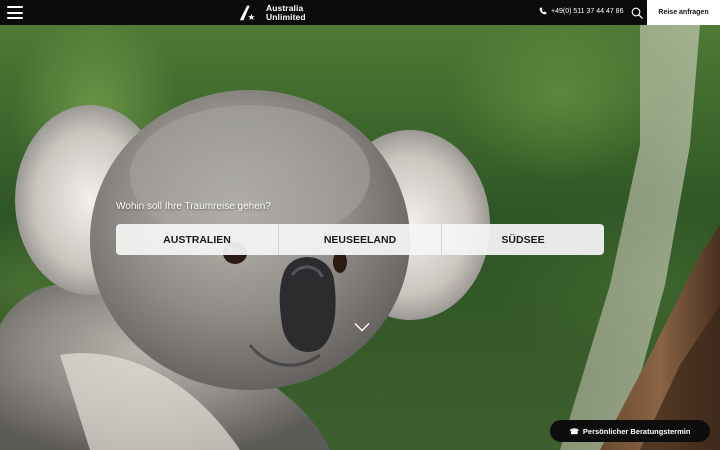  Describe the element at coordinates (587, 11) in the screenshot. I see `phone-number: +49(0) 511 37 44 47 86` at that location.